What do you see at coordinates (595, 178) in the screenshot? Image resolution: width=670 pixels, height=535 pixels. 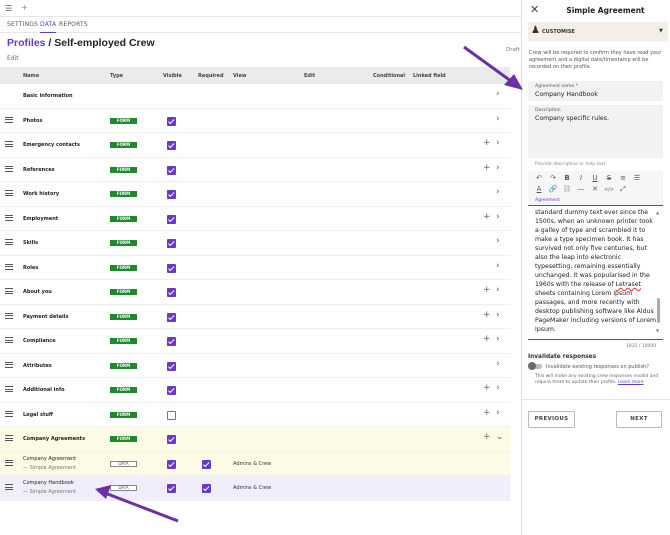 I see `underline-icon: U` at bounding box center [595, 178].